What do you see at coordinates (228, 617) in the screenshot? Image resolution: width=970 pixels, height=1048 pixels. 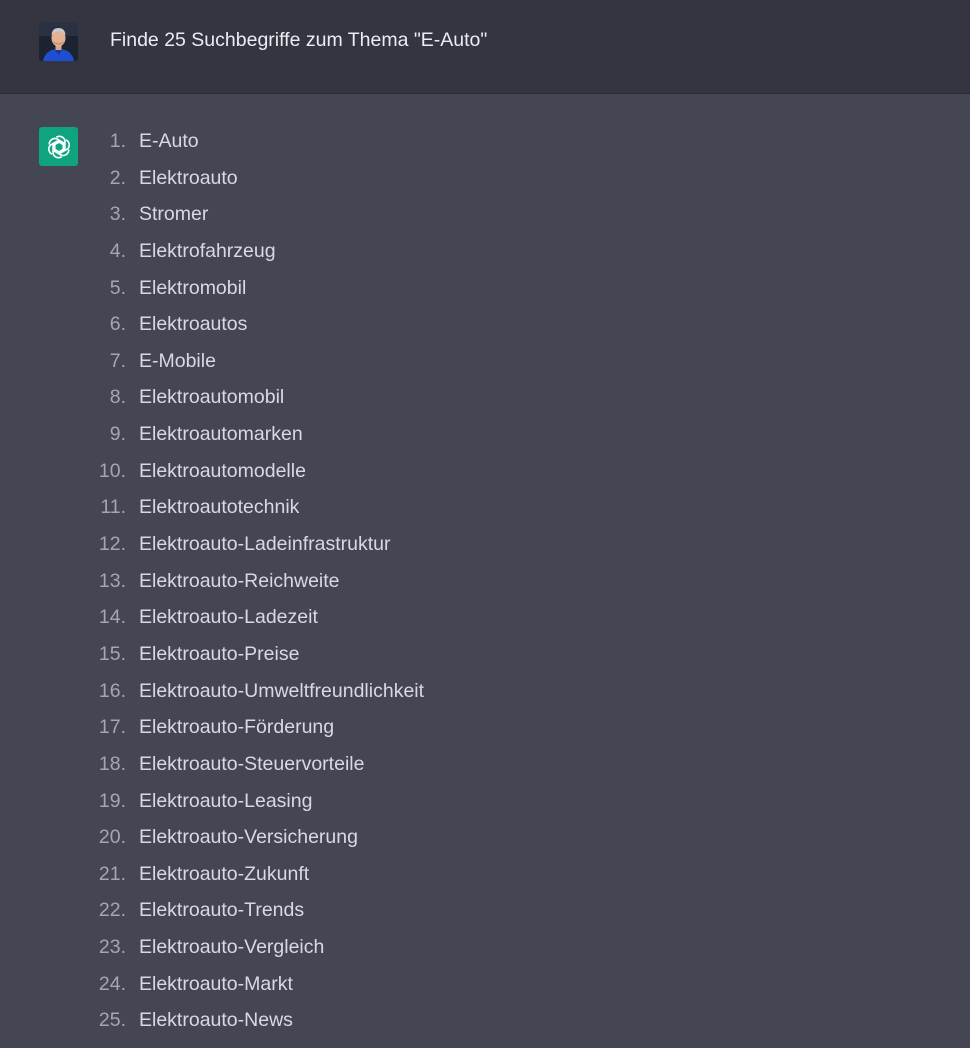 I see `list-item-text: Elektroauto-Ladezeit` at bounding box center [228, 617].